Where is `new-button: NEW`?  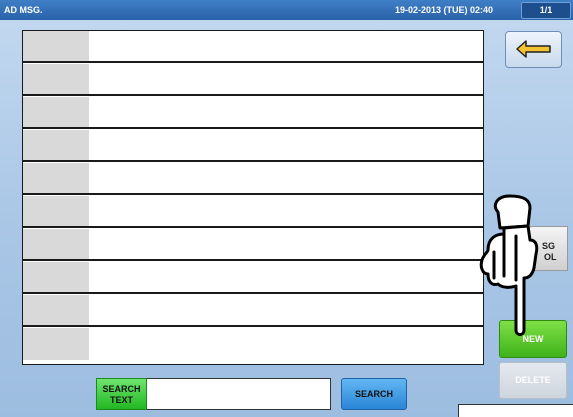 new-button: NEW is located at coordinates (533, 339).